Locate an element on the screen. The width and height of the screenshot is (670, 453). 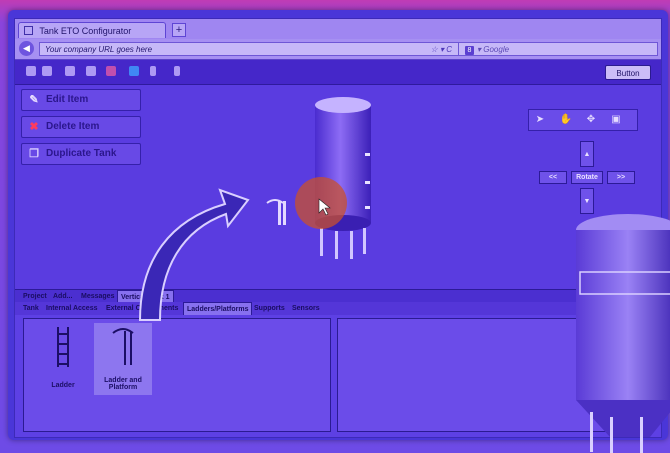
ladder-item: Ladder is located at coordinates (63, 358).